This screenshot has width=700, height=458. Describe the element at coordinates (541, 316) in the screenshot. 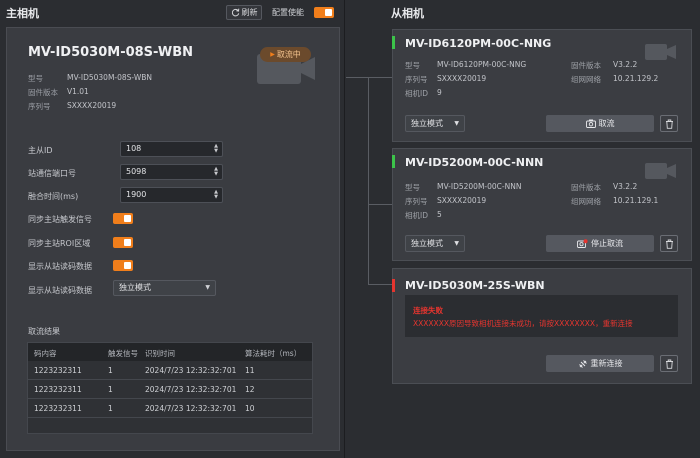

I see `error-message-box: 连接失败 XXXXXXX原因导致相机连接未成功，请按XXXXXXXX，重新连接` at that location.